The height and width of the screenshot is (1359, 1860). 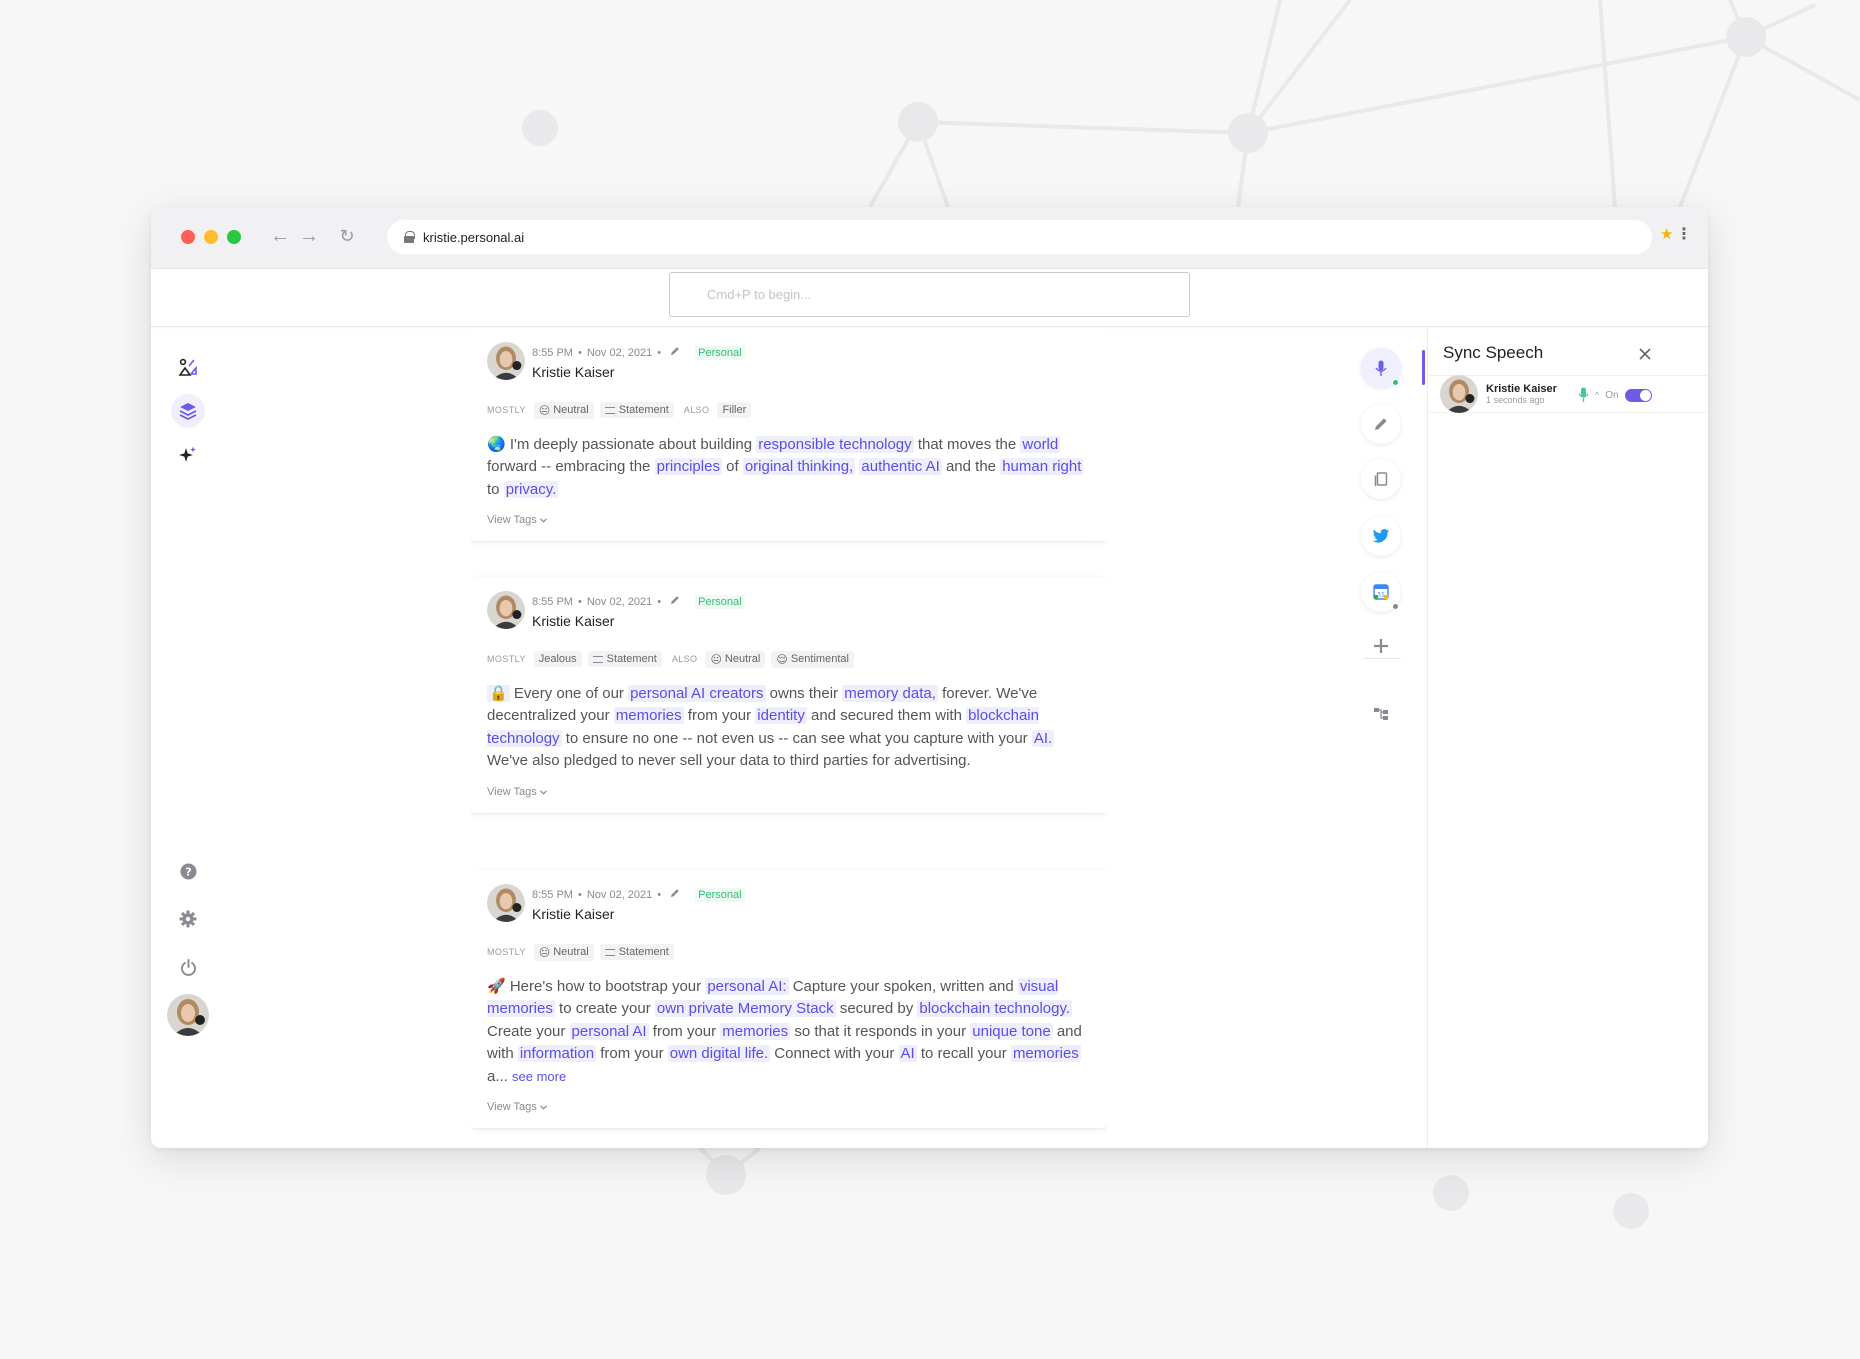 What do you see at coordinates (1382, 658) in the screenshot?
I see `tool-divider` at bounding box center [1382, 658].